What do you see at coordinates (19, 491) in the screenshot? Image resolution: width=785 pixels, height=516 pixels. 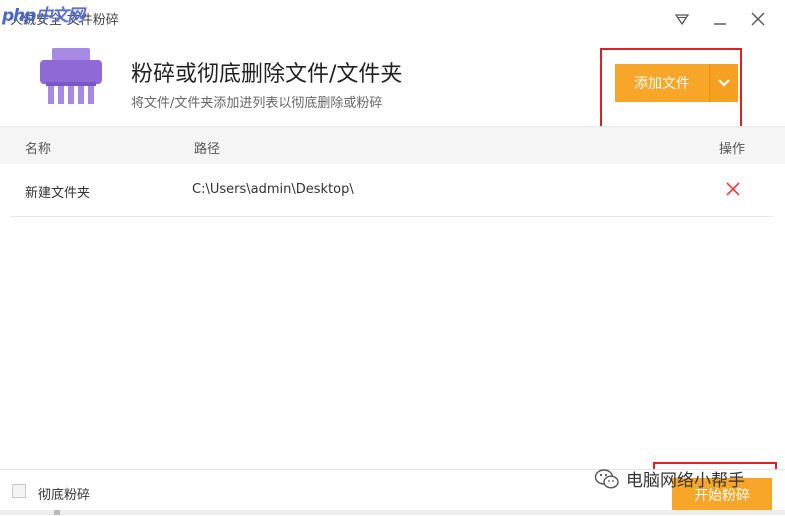 I see `thorough-shred-checkbox` at bounding box center [19, 491].